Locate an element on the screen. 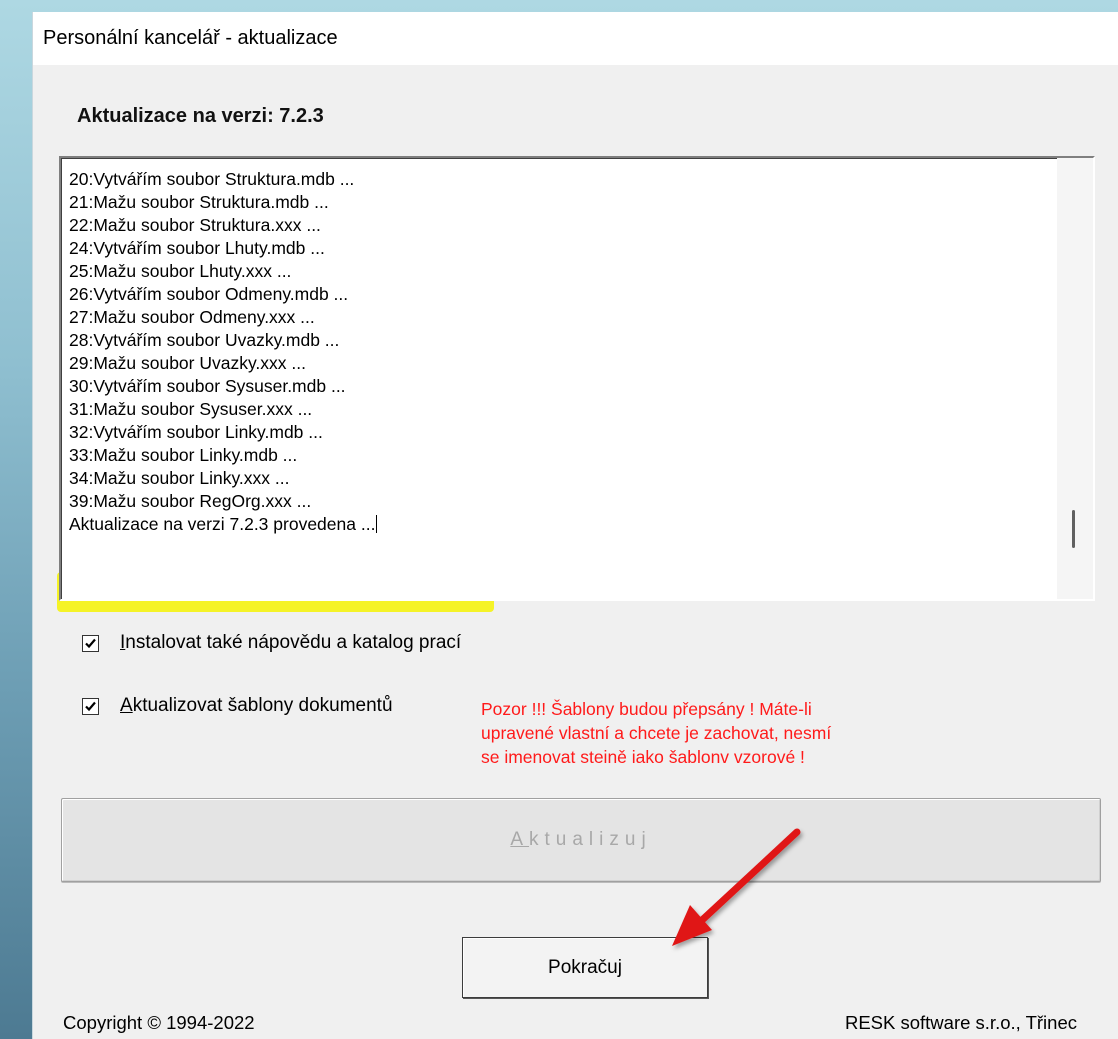  log-scrollbar is located at coordinates (1075, 378).